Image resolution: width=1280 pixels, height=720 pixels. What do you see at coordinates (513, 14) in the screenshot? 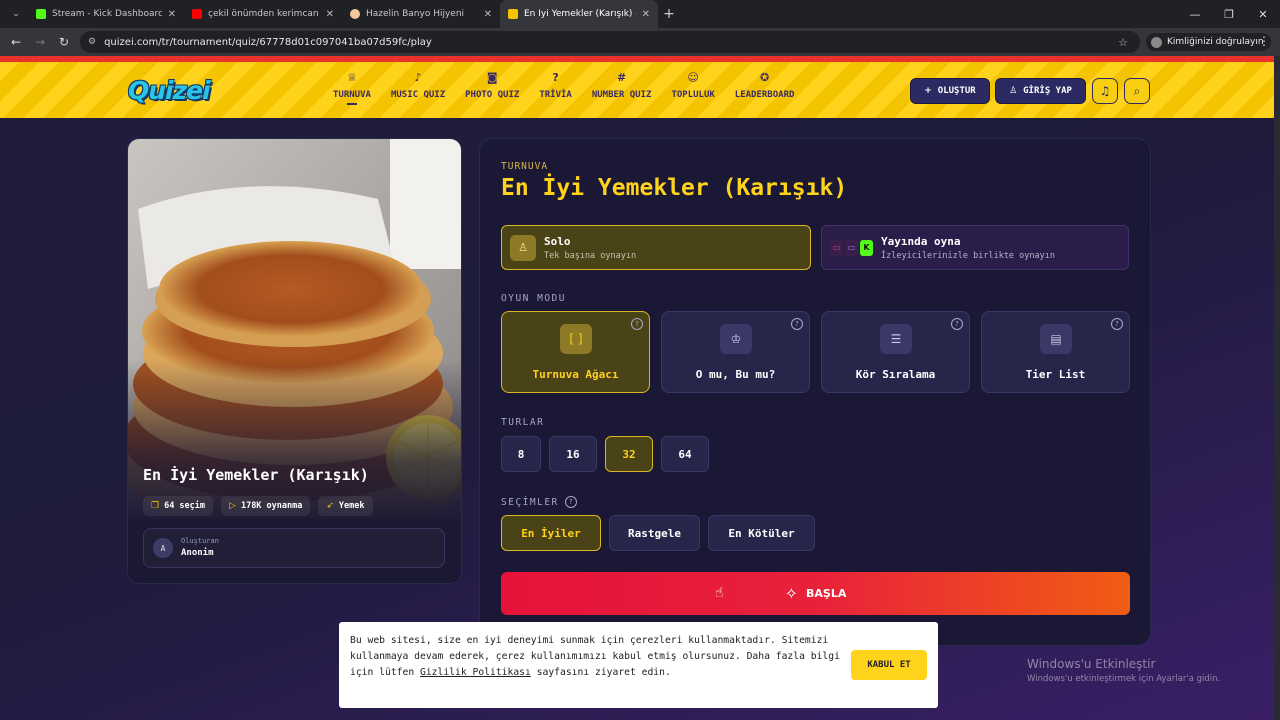
I see `quizei-favicon-icon` at bounding box center [513, 14].